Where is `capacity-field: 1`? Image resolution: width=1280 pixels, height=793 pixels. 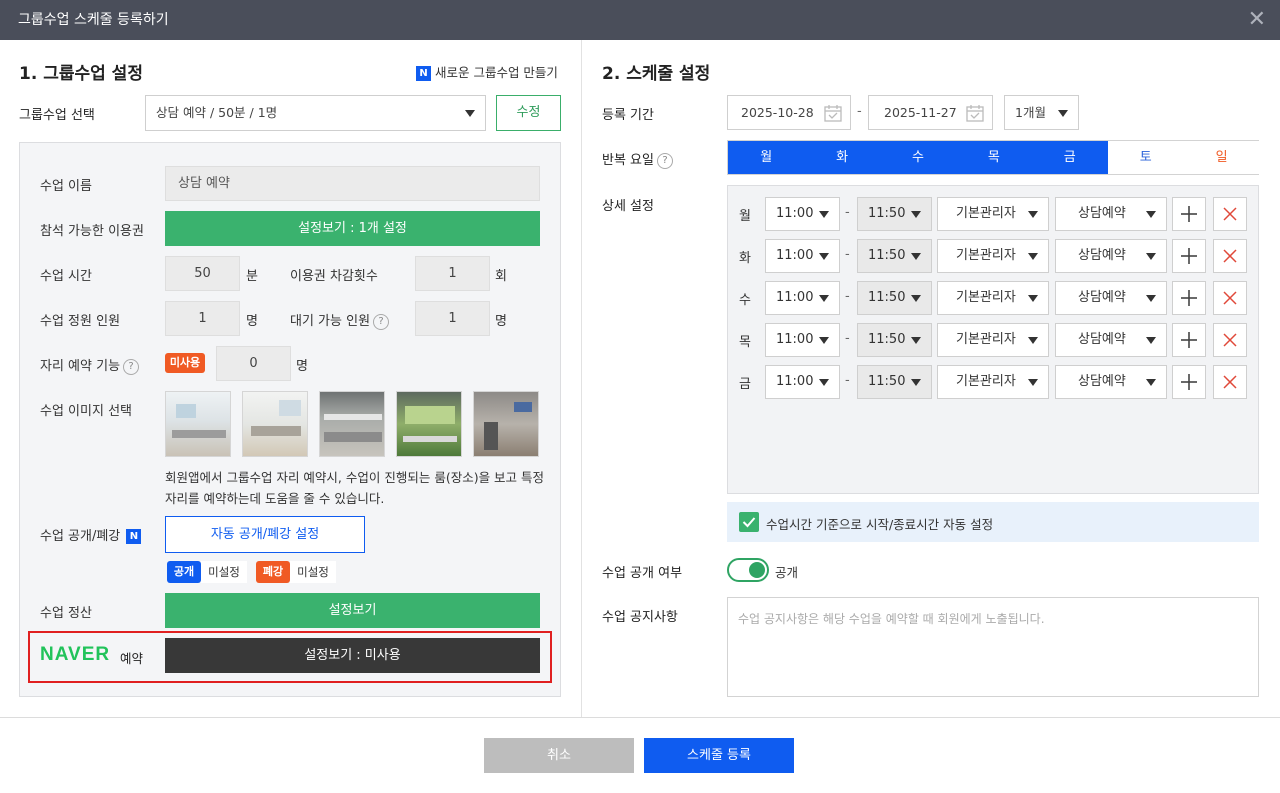
capacity-field: 1 is located at coordinates (202, 318).